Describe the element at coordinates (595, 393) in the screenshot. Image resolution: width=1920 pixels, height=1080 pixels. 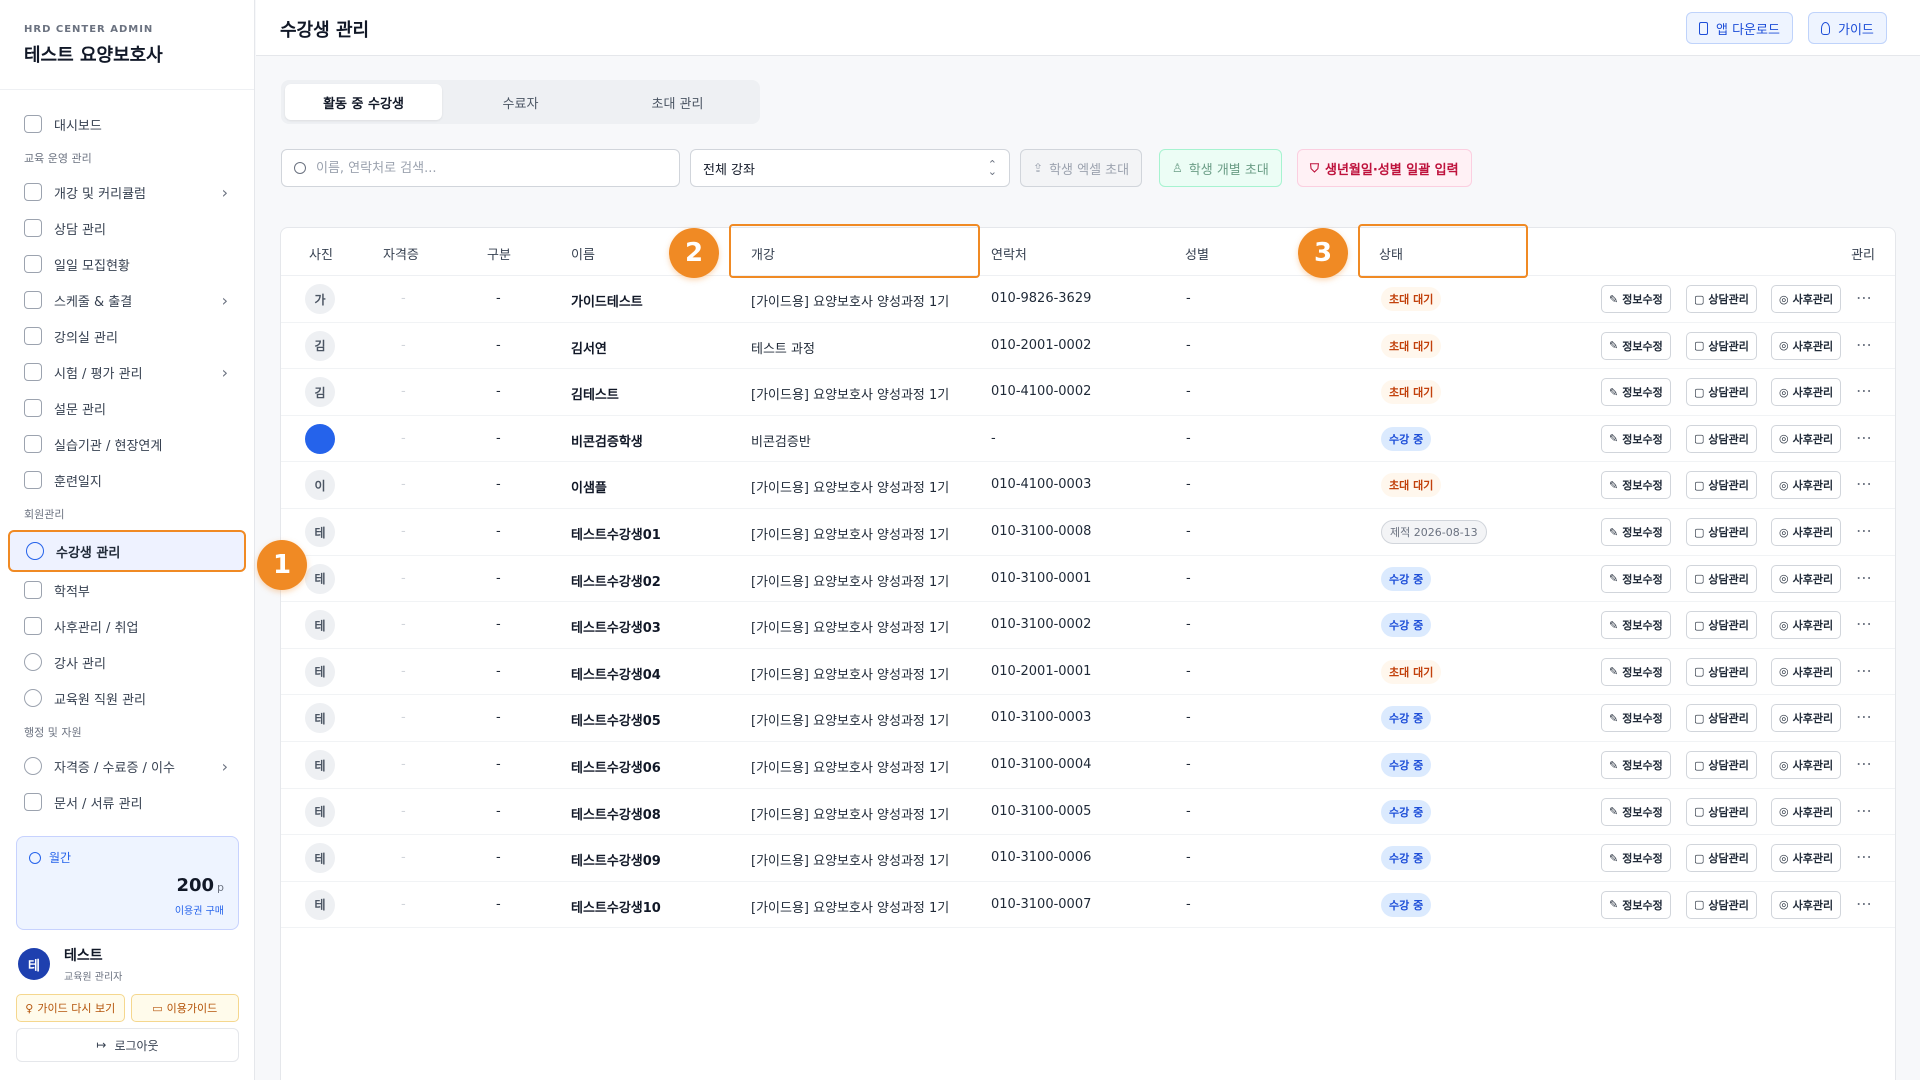
I see `student-name: 김테스트` at that location.